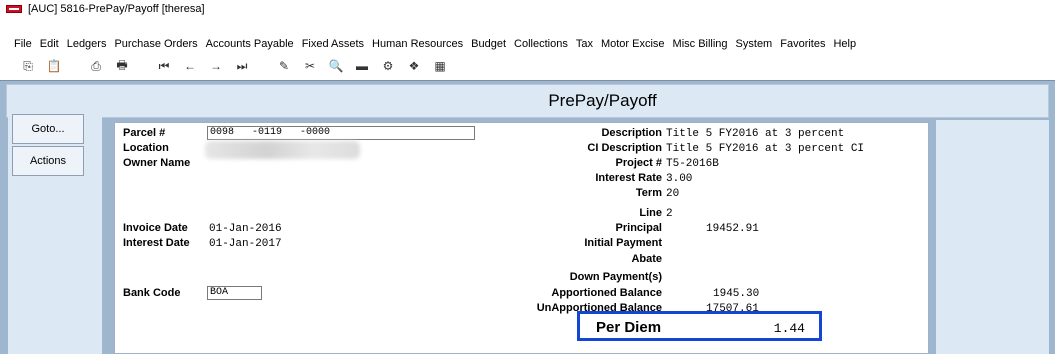 Image resolution: width=1055 pixels, height=354 pixels. I want to click on description-label: Description, so click(631, 133).